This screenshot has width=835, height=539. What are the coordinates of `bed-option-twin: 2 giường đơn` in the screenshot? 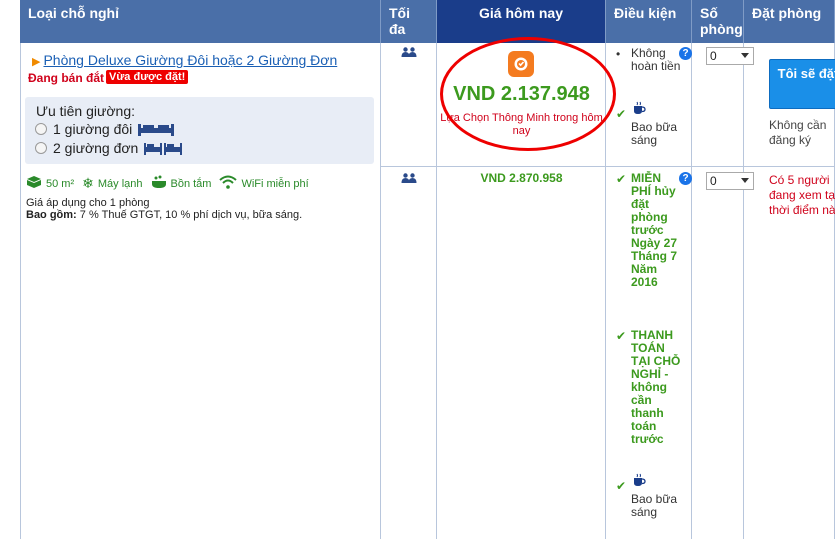 It's located at (109, 148).